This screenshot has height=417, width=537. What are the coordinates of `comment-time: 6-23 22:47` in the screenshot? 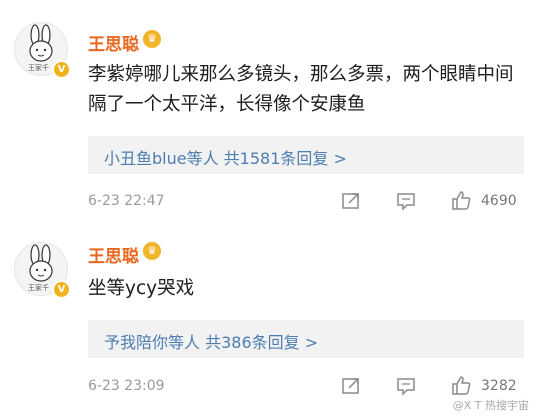 It's located at (126, 201).